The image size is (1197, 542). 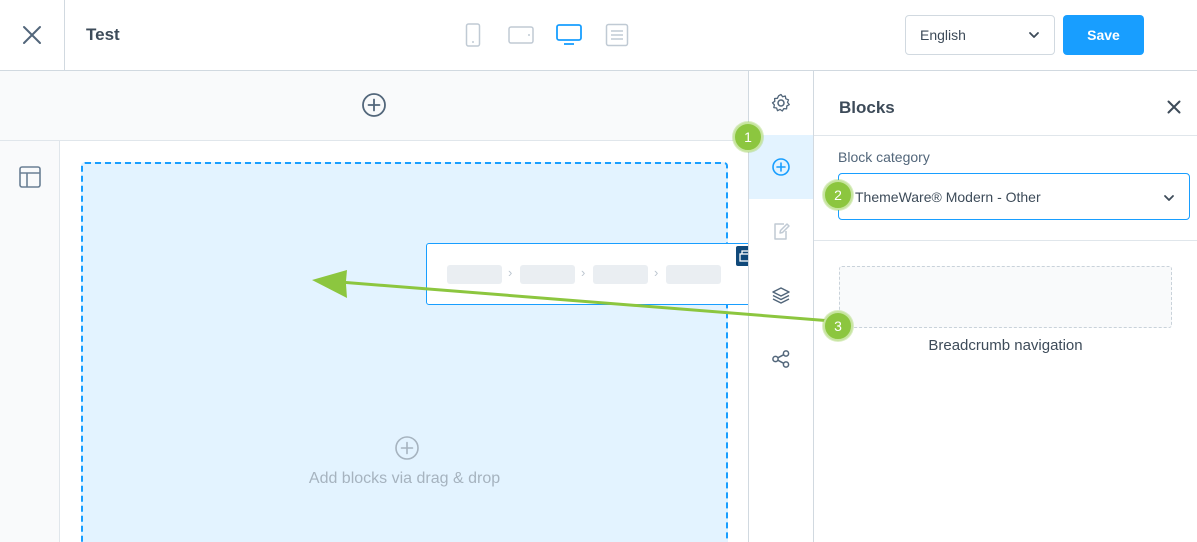 What do you see at coordinates (748, 137) in the screenshot?
I see `step-marker-1: 1` at bounding box center [748, 137].